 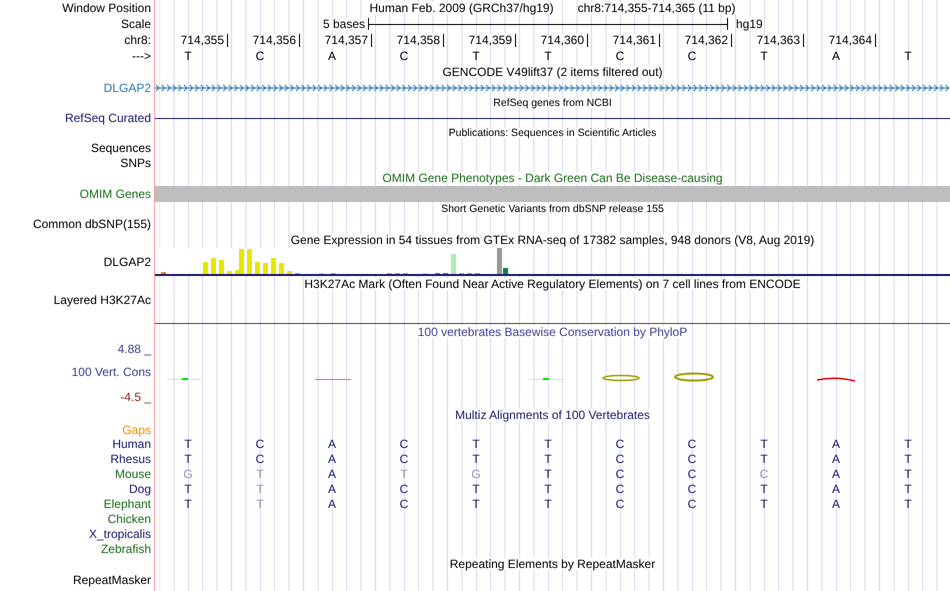 What do you see at coordinates (552, 178) in the screenshot?
I see `track-title: OMIM Gene Phenotypes - Dark Green Can Be Disease-causing` at bounding box center [552, 178].